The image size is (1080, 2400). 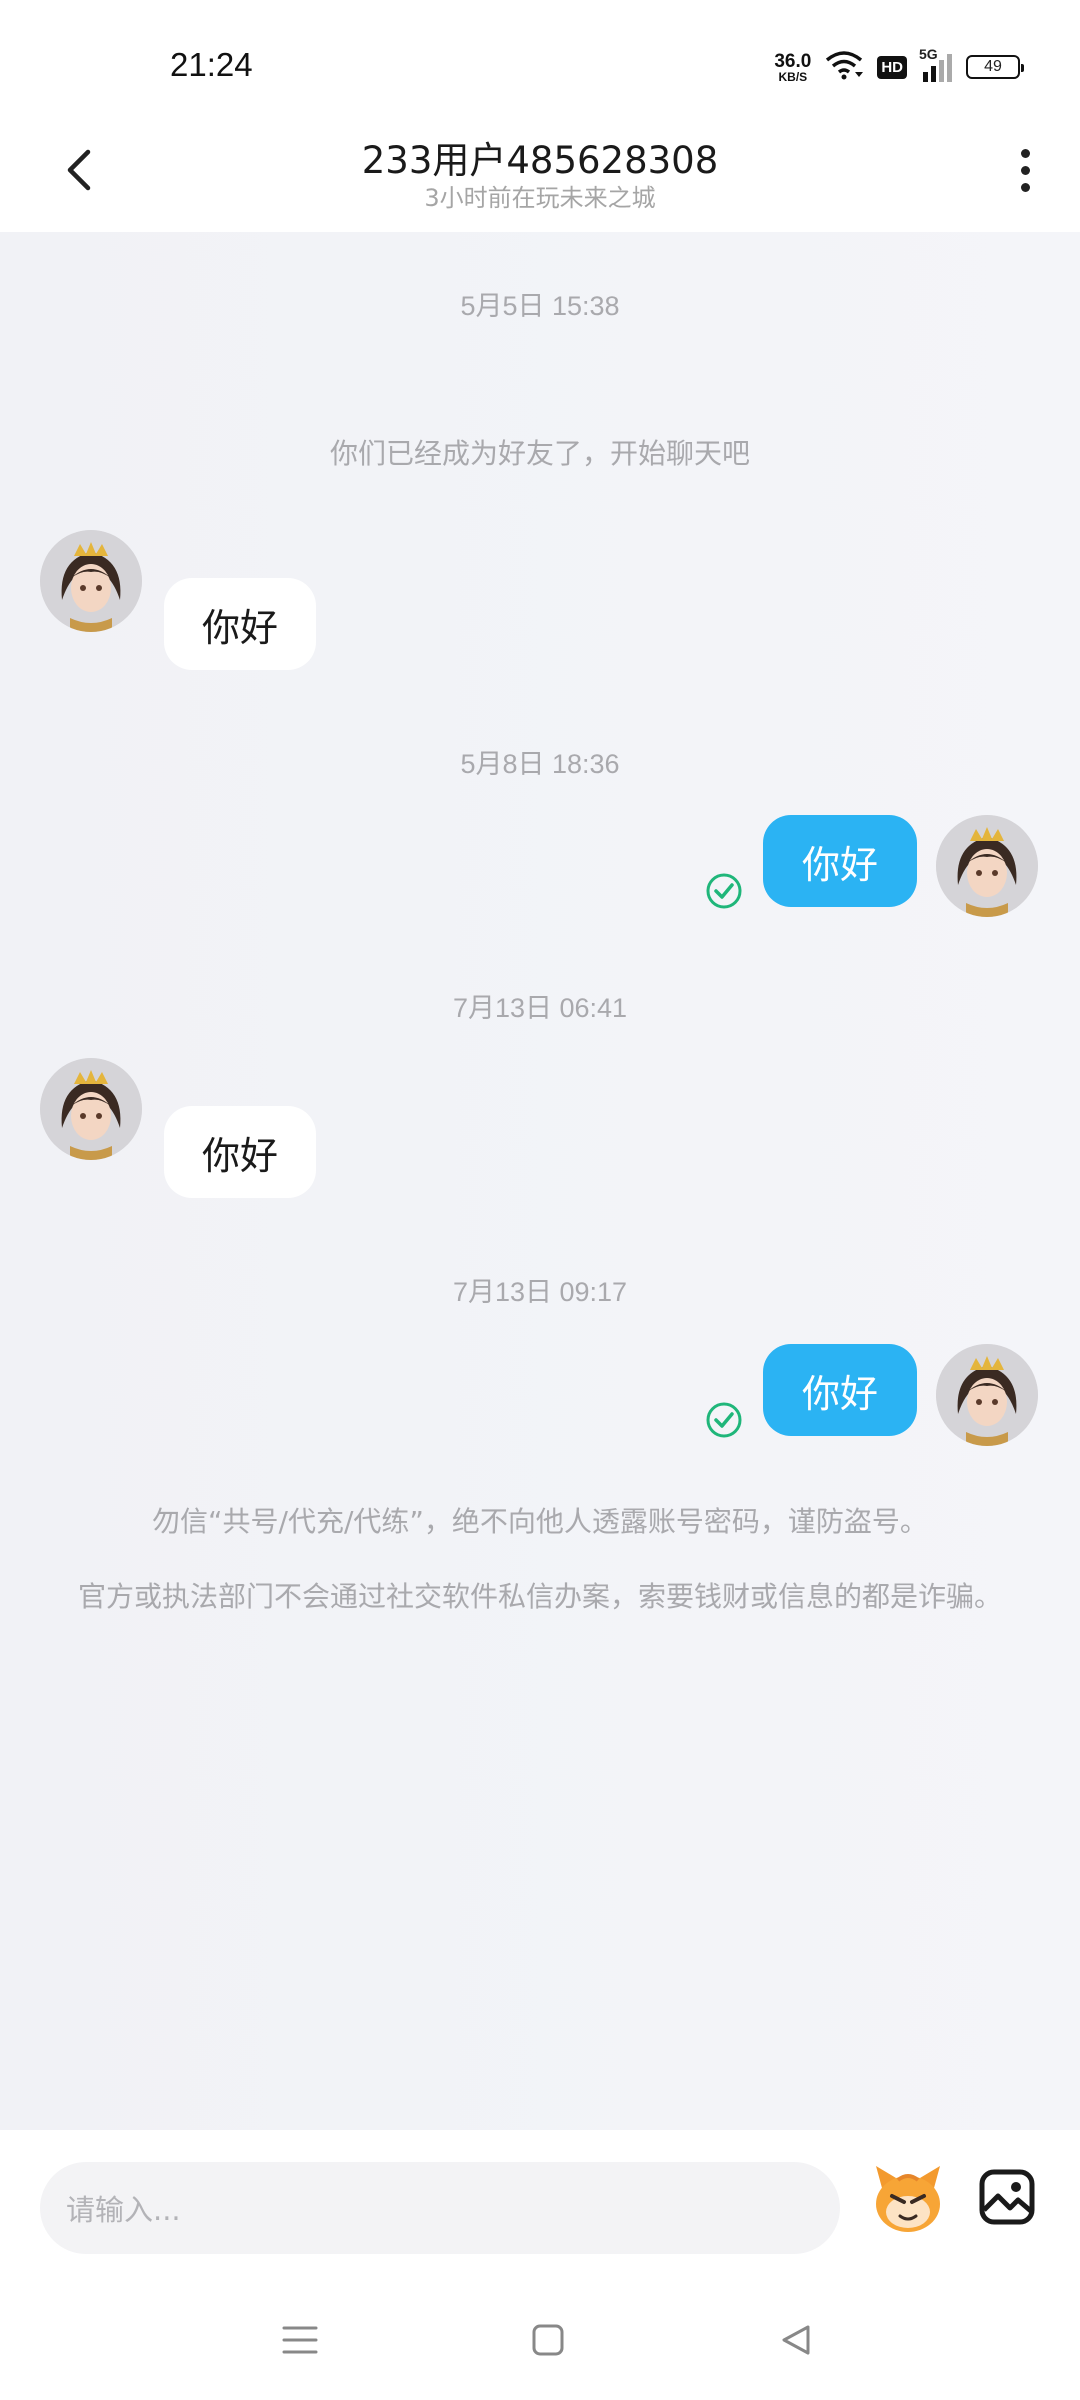 What do you see at coordinates (211, 64) in the screenshot?
I see `status-time: 21:24` at bounding box center [211, 64].